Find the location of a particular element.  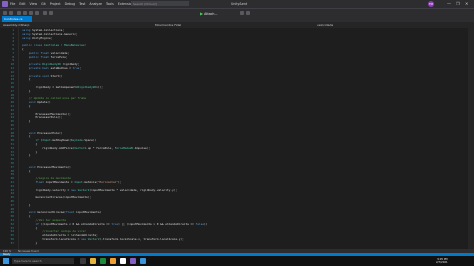

play-icon: ▶ is located at coordinates (202, 13).